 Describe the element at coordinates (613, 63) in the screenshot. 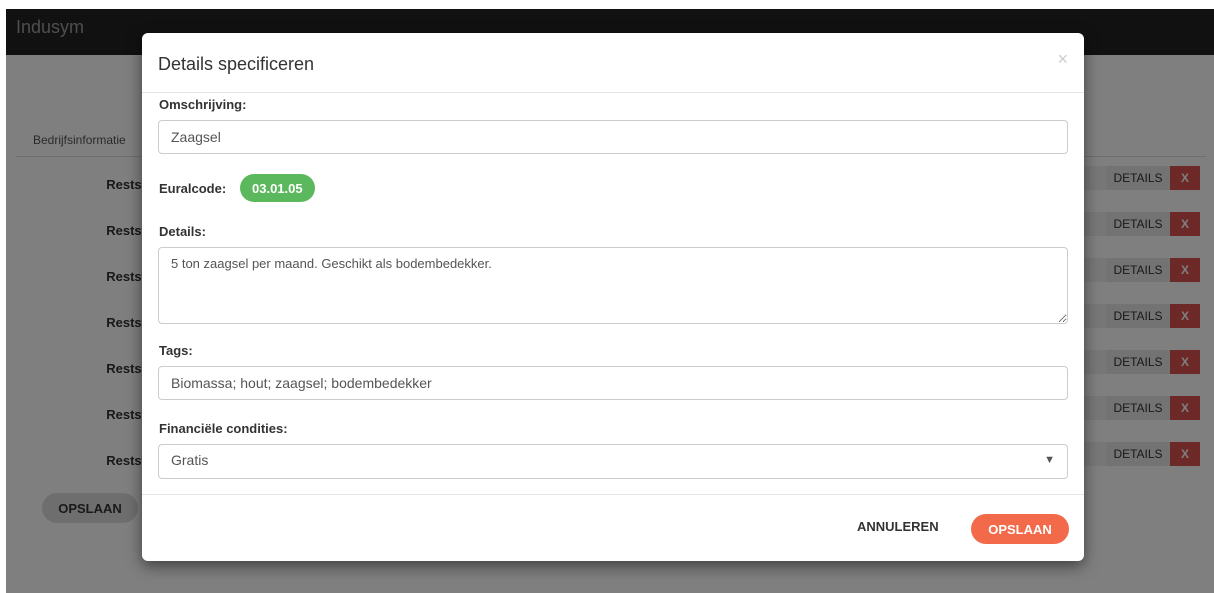

I see `modal-header: Details specificeren ×` at that location.